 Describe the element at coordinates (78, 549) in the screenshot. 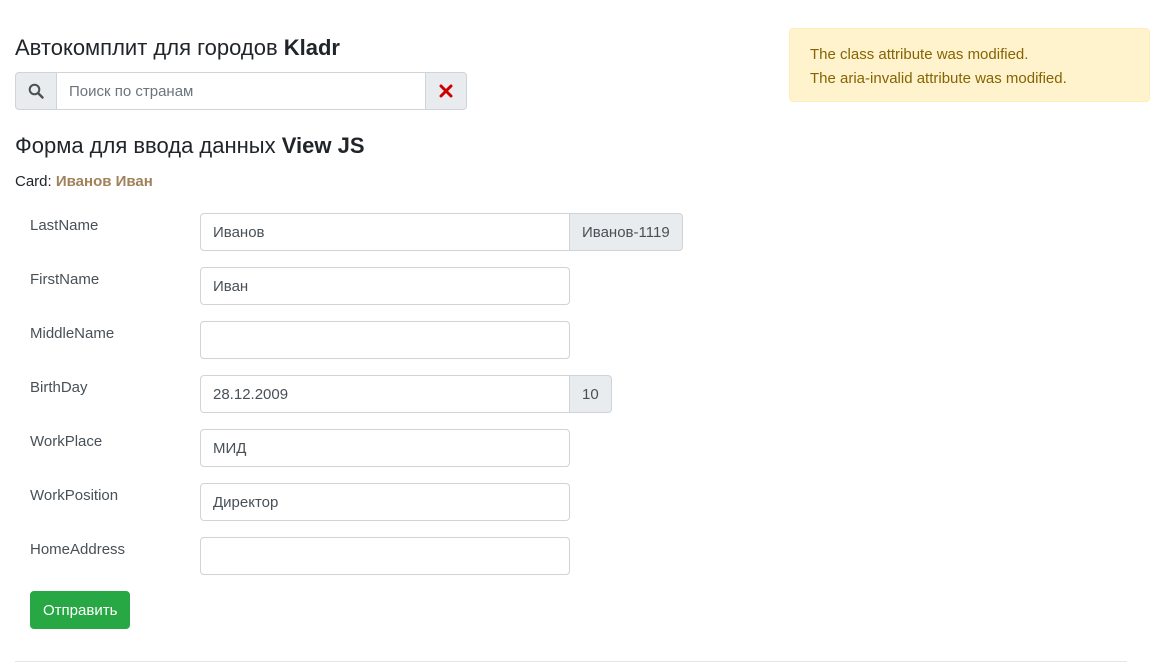

I see `homeaddress-label: HomeAddress` at that location.